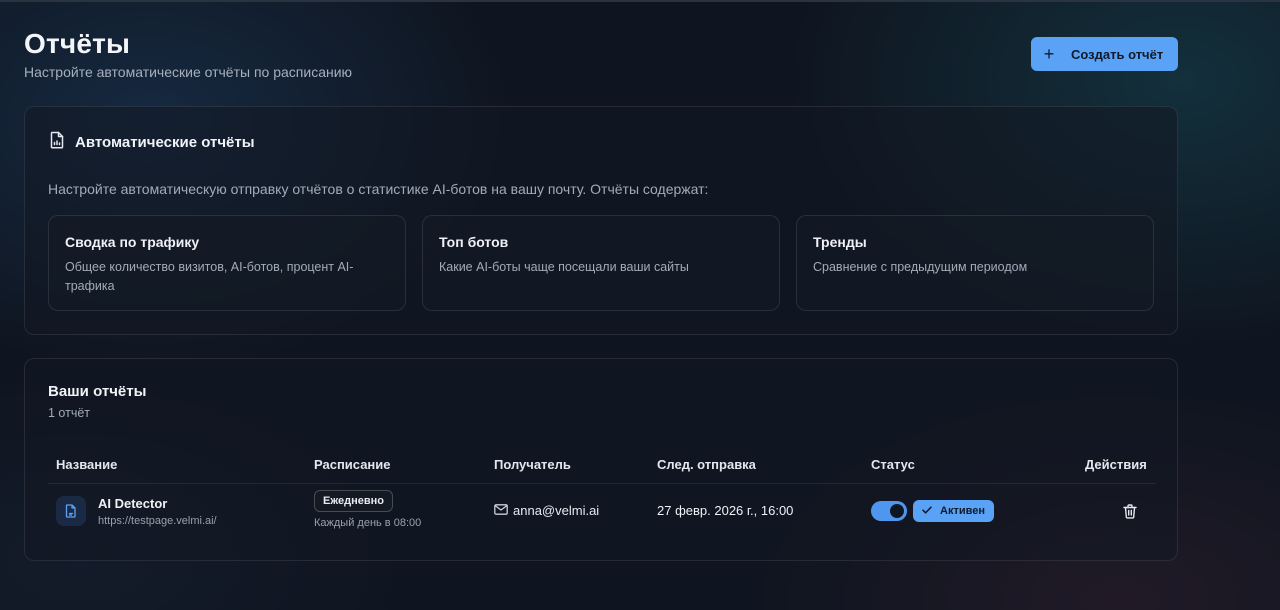 Image resolution: width=1280 pixels, height=610 pixels. I want to click on recipient-email: anna@velmi.ai, so click(556, 510).